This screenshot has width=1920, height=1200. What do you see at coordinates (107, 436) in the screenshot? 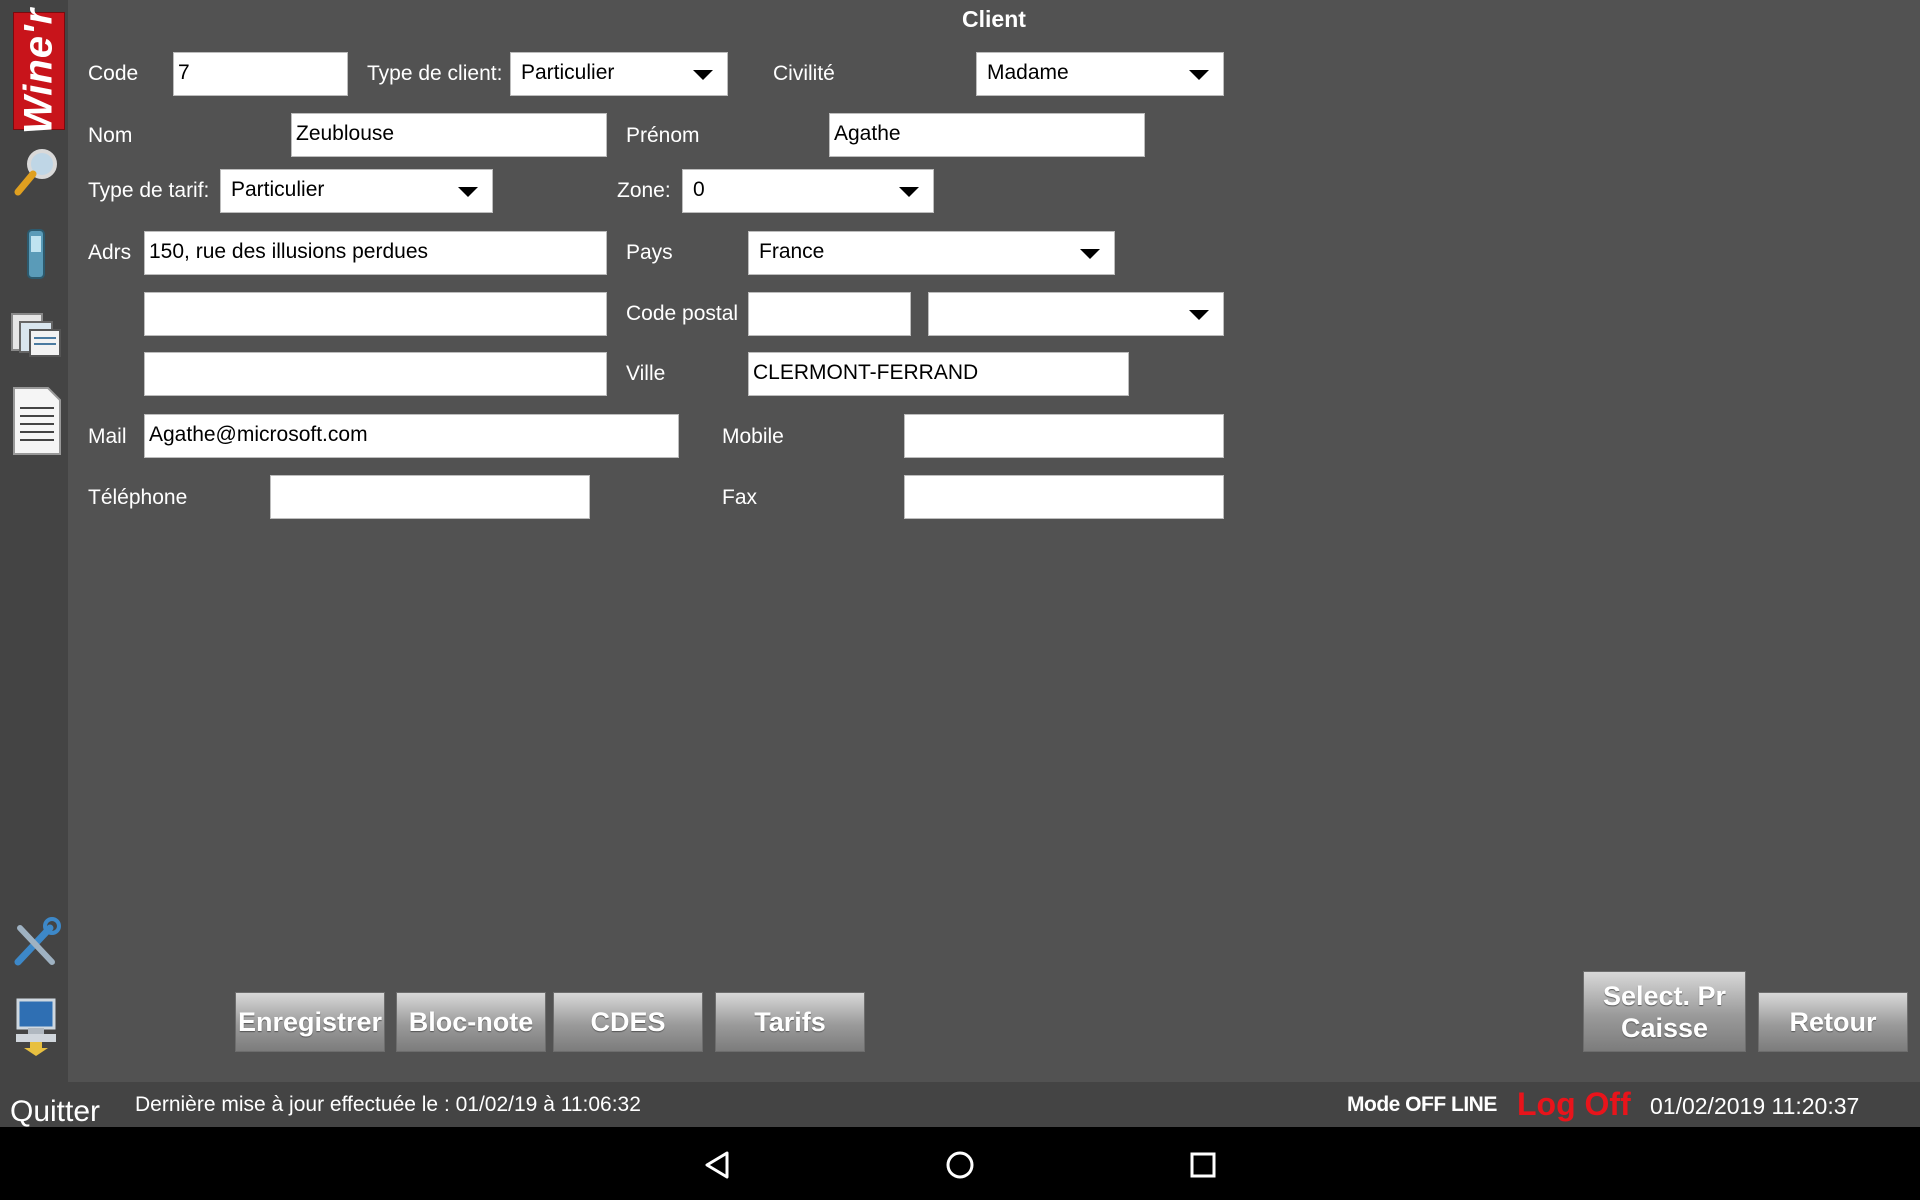
I see `mail-label: Mail` at bounding box center [107, 436].